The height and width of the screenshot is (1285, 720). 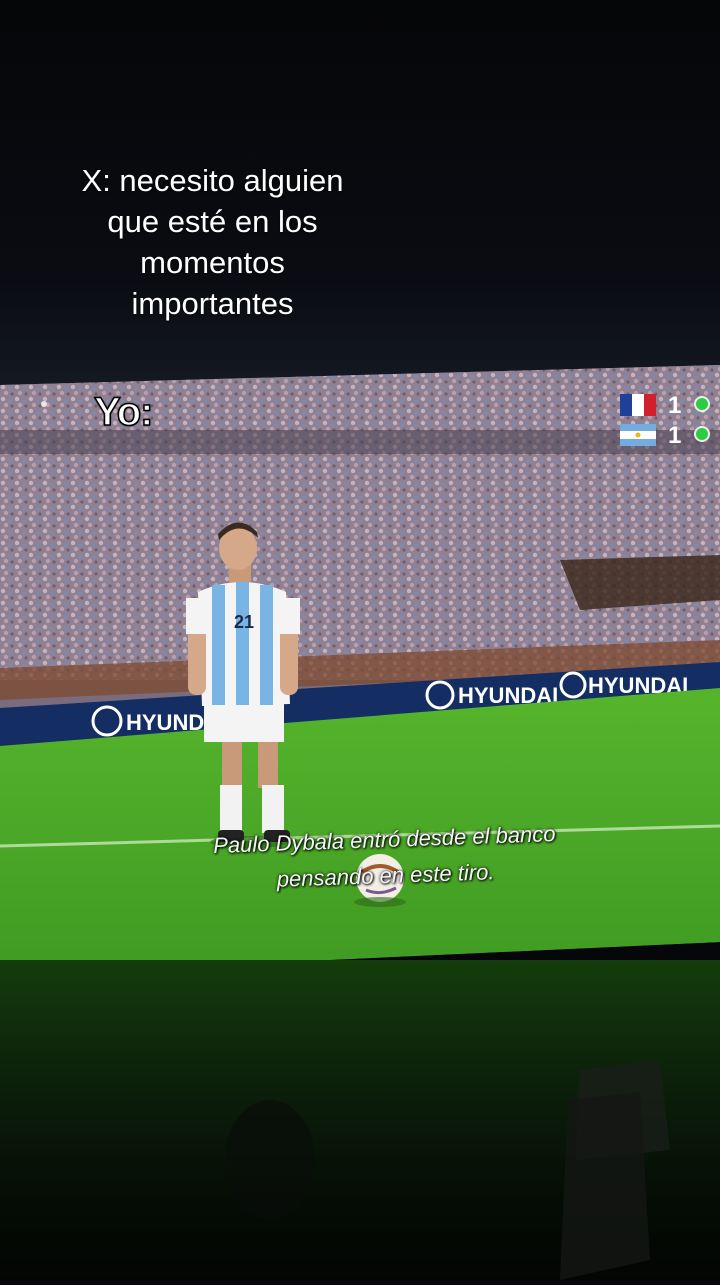 What do you see at coordinates (447, 1170) in the screenshot?
I see `foreground-objects` at bounding box center [447, 1170].